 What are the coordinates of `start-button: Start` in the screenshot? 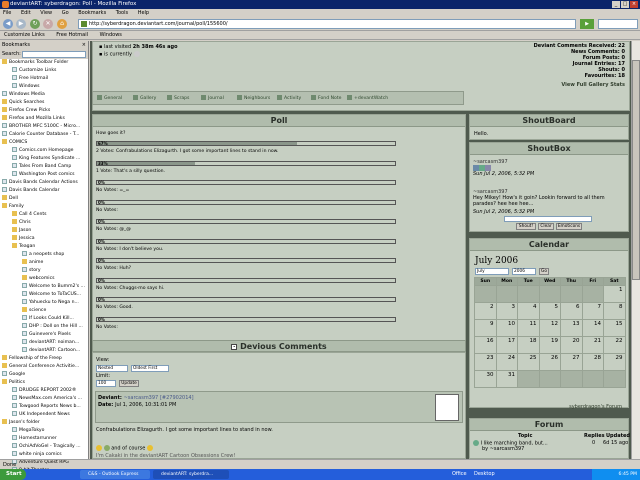 It's located at (13, 474).